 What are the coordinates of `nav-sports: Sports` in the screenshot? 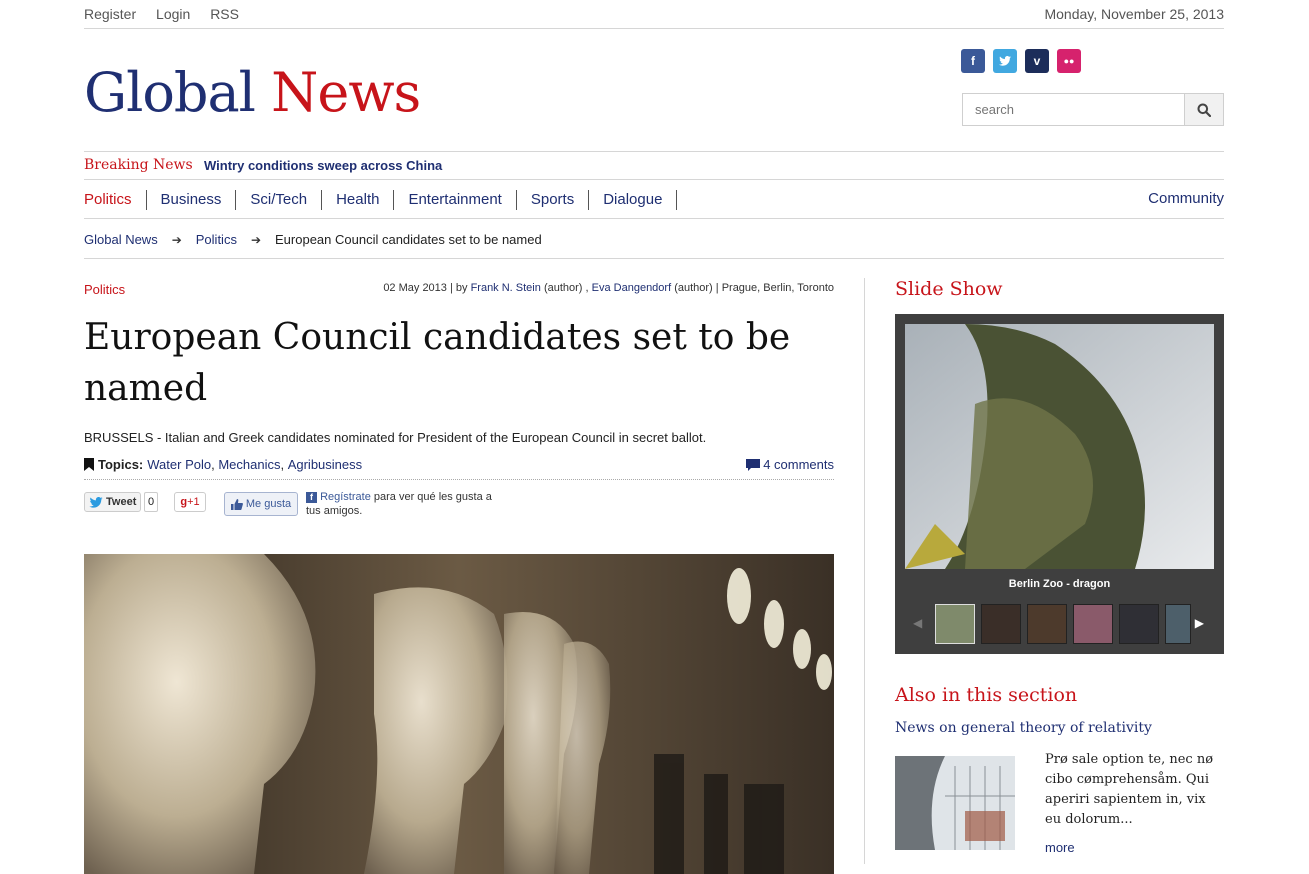 It's located at (553, 200).